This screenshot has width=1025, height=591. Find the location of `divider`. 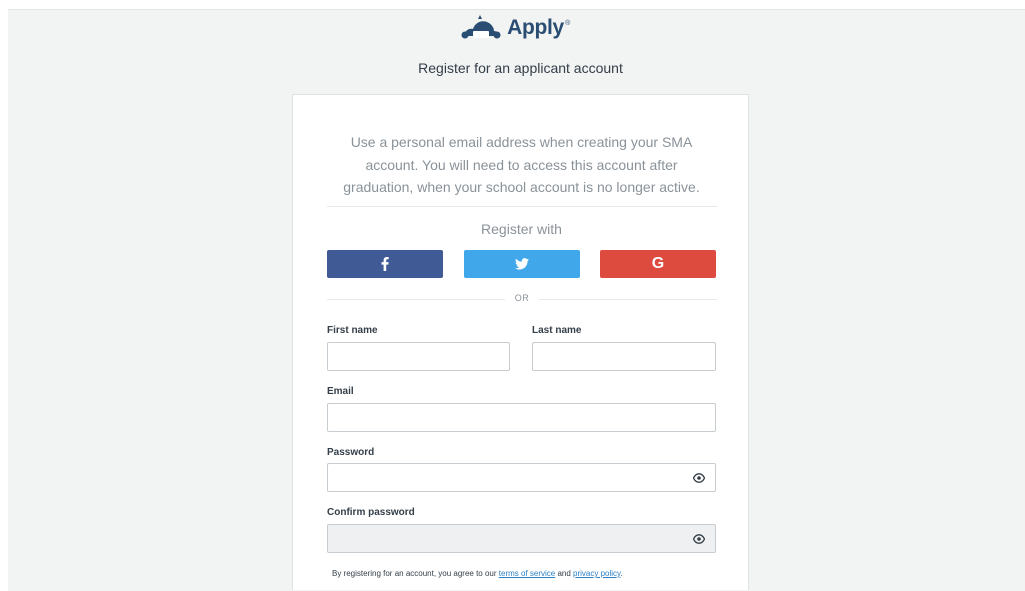

divider is located at coordinates (522, 206).